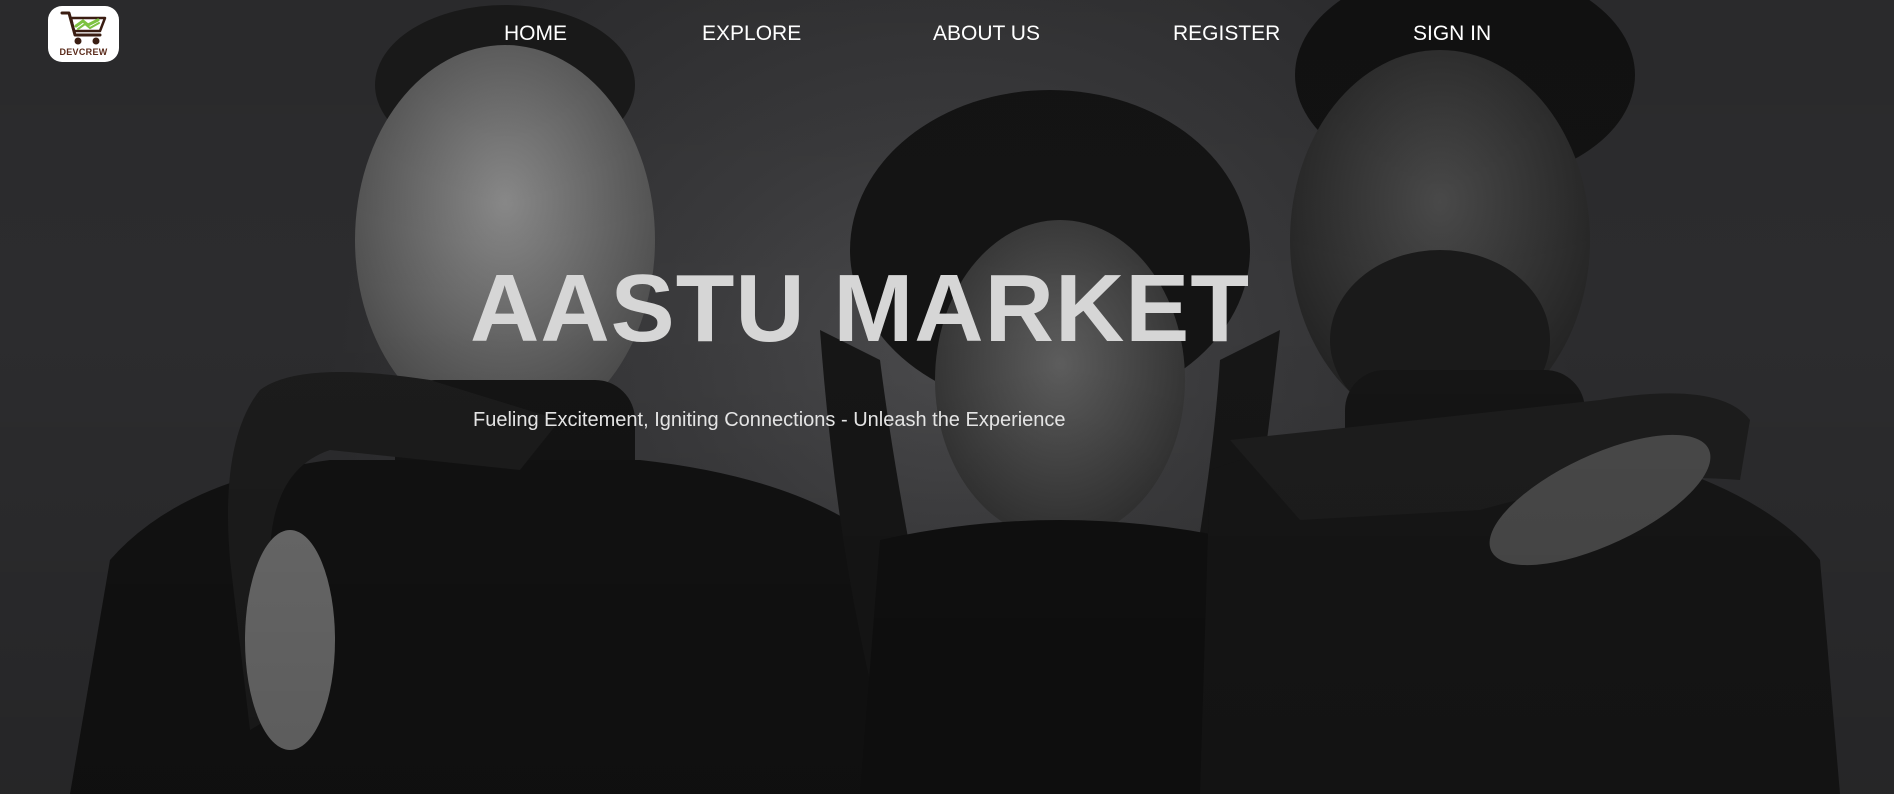  What do you see at coordinates (986, 34) in the screenshot?
I see `nav-link-about-us: ABOUT US` at bounding box center [986, 34].